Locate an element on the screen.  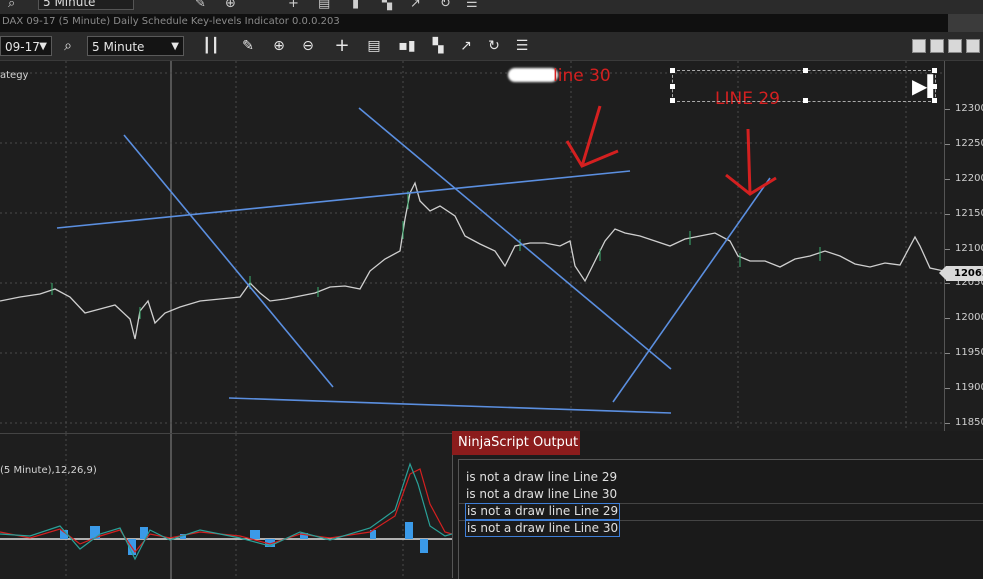
price-tick: 11850 is located at coordinates (969, 422).